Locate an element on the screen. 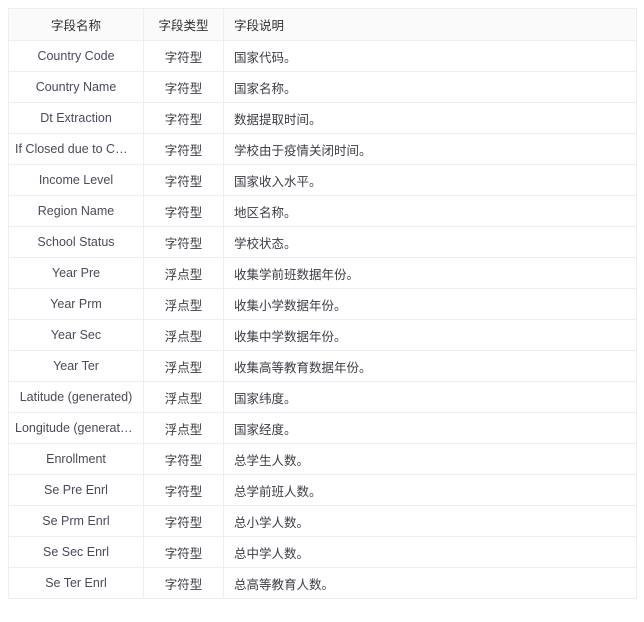  cell-field-description: 总学生人数。 is located at coordinates (430, 459).